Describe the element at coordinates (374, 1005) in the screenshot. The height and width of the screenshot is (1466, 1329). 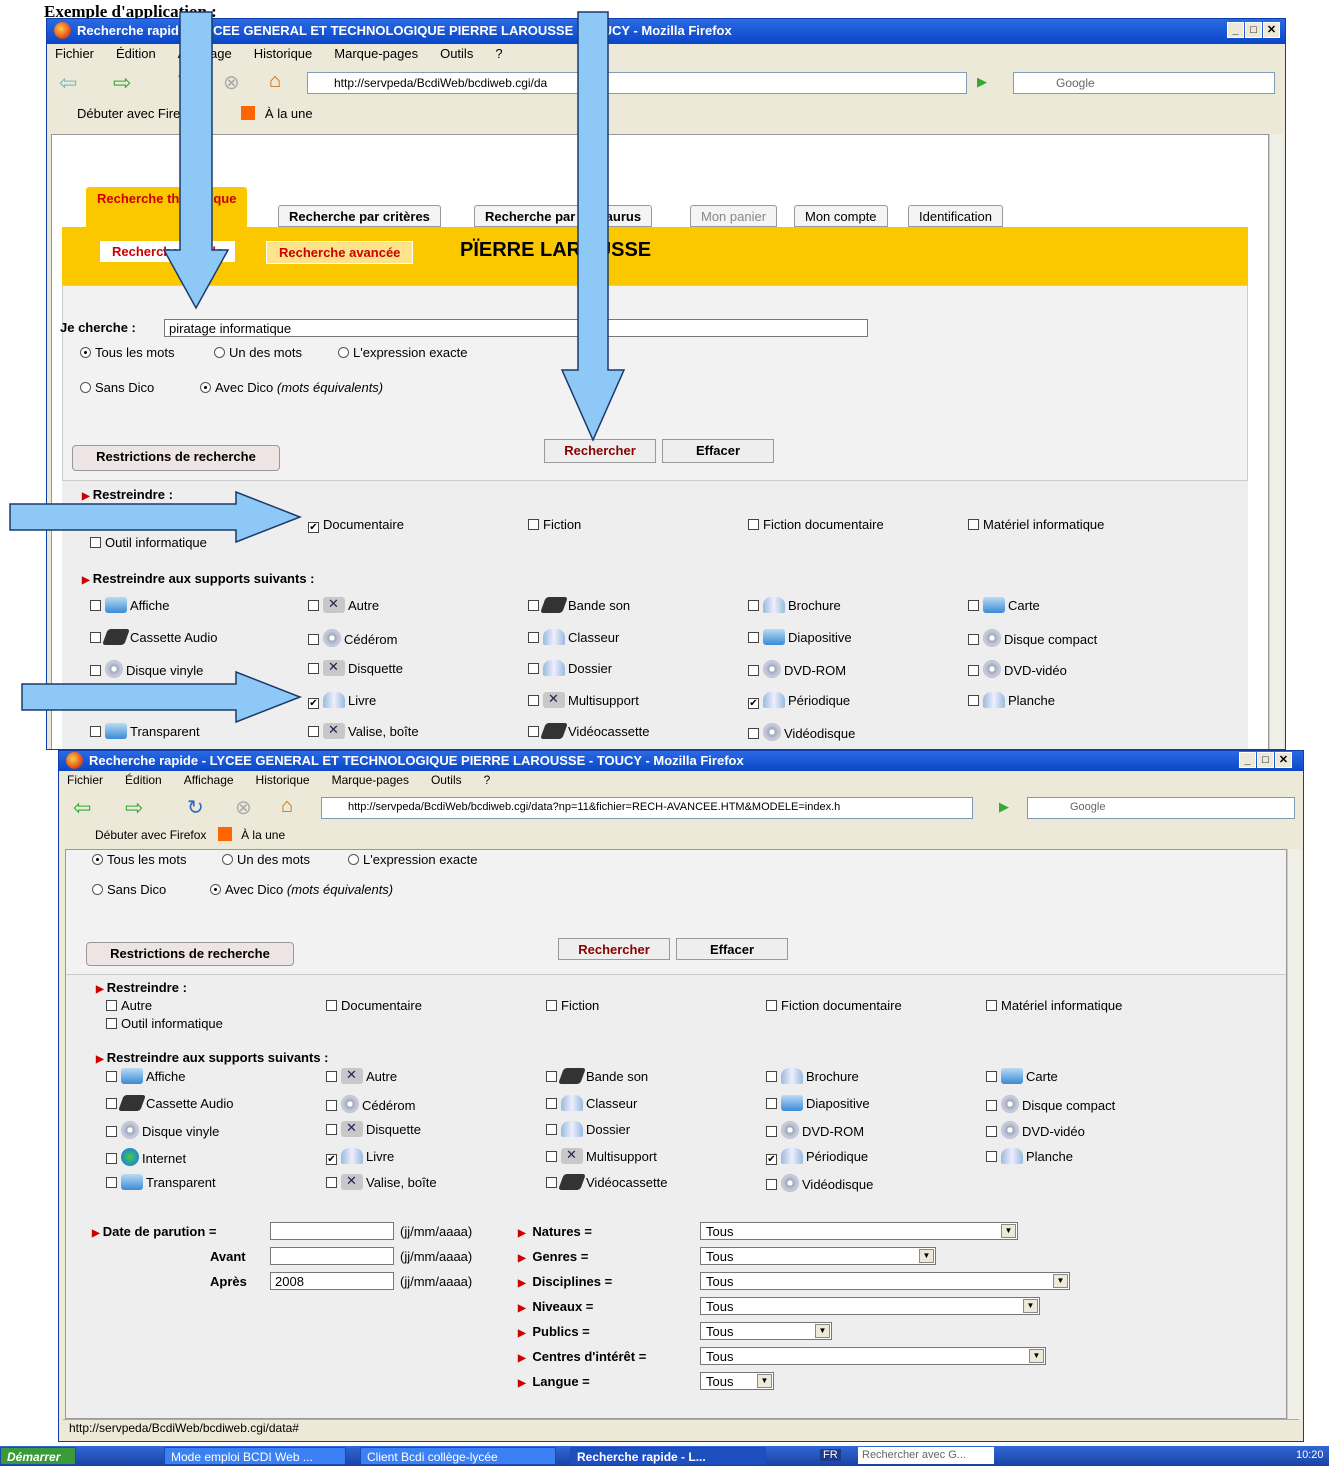
I see `restrict-documentaire: Documentaire` at that location.